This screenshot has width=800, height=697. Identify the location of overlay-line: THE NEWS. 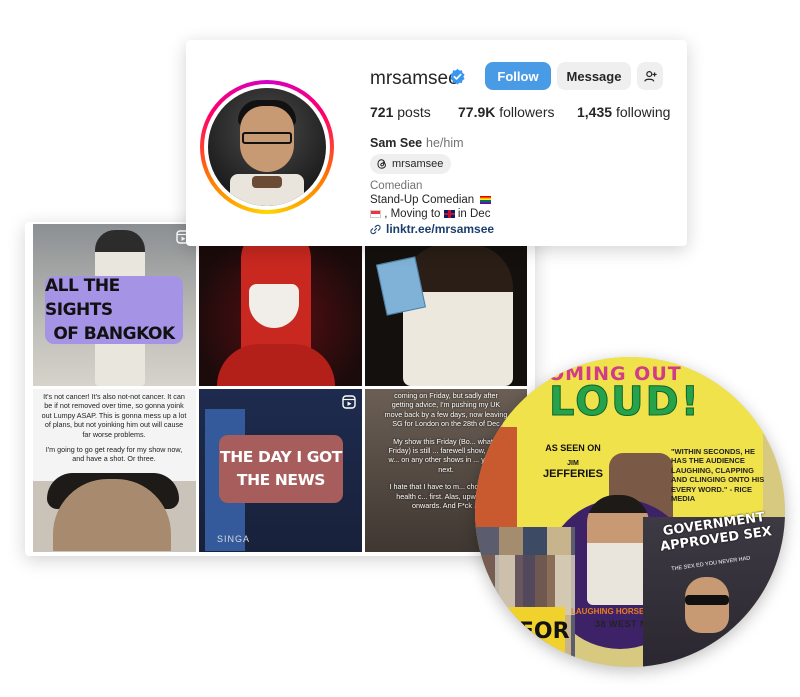
(281, 480).